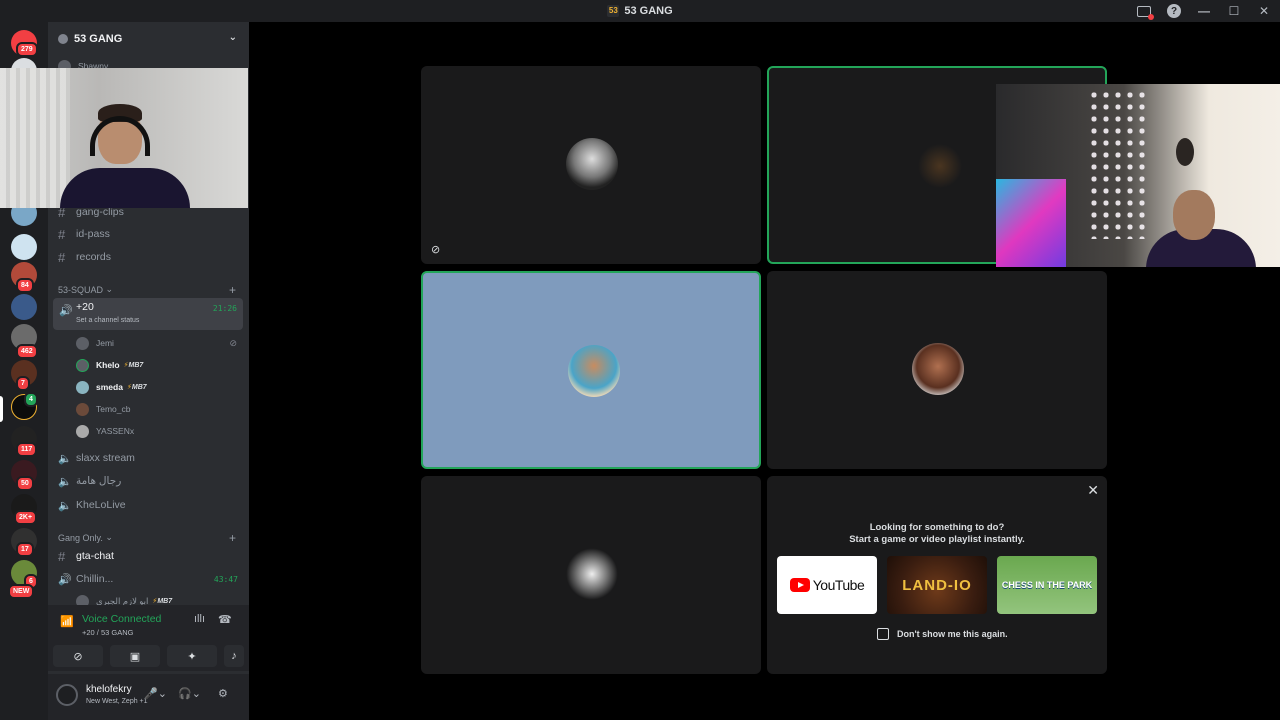 Image resolution: width=1280 pixels, height=720 pixels. I want to click on channel-status: Set a channel status, so click(107, 320).